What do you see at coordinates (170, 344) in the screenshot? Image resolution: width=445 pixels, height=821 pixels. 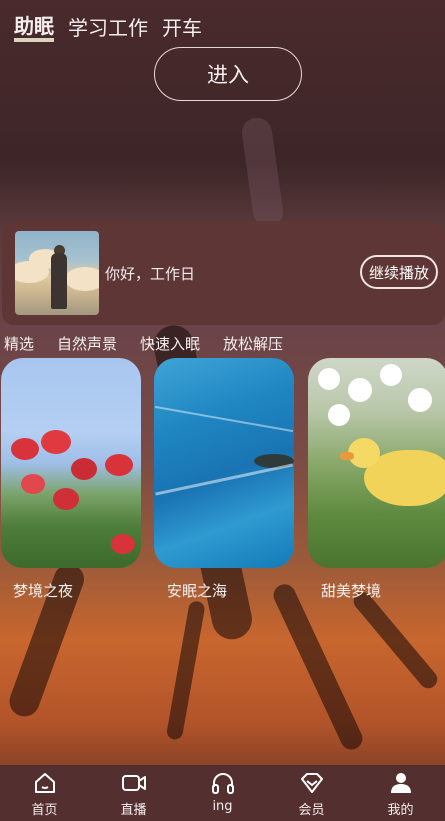 I see `category-fast-sleep: 快速入眠` at bounding box center [170, 344].